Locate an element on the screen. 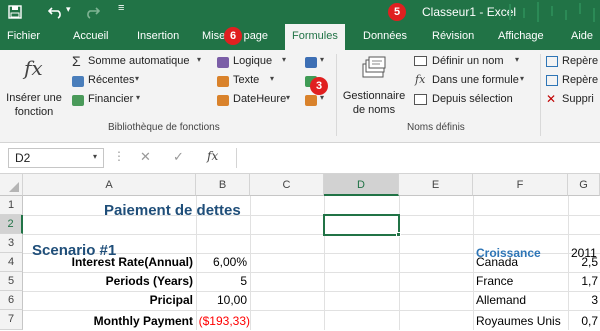  cell-growth-value: 1,7 is located at coordinates (583, 281).